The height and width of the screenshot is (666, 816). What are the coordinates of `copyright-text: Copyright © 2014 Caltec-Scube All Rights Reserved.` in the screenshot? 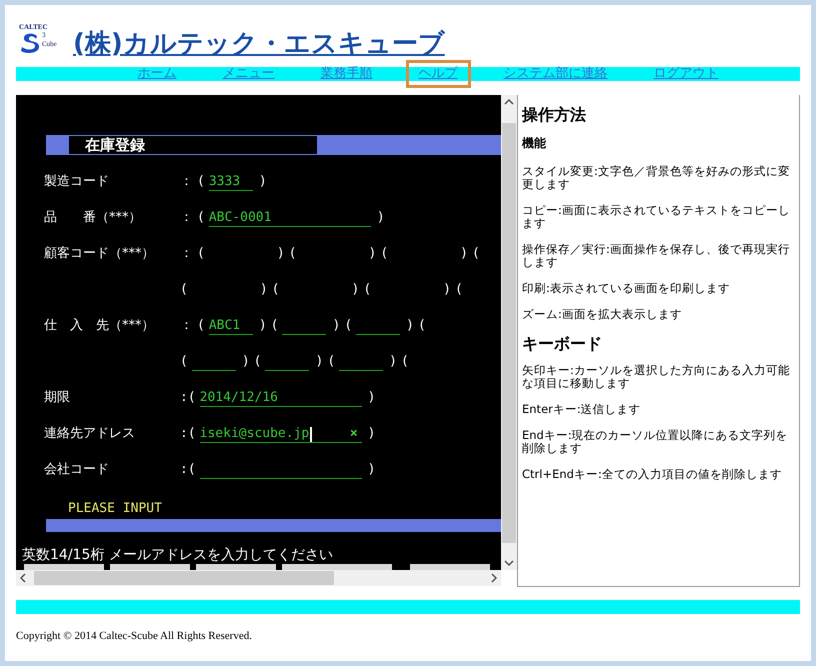 It's located at (134, 636).